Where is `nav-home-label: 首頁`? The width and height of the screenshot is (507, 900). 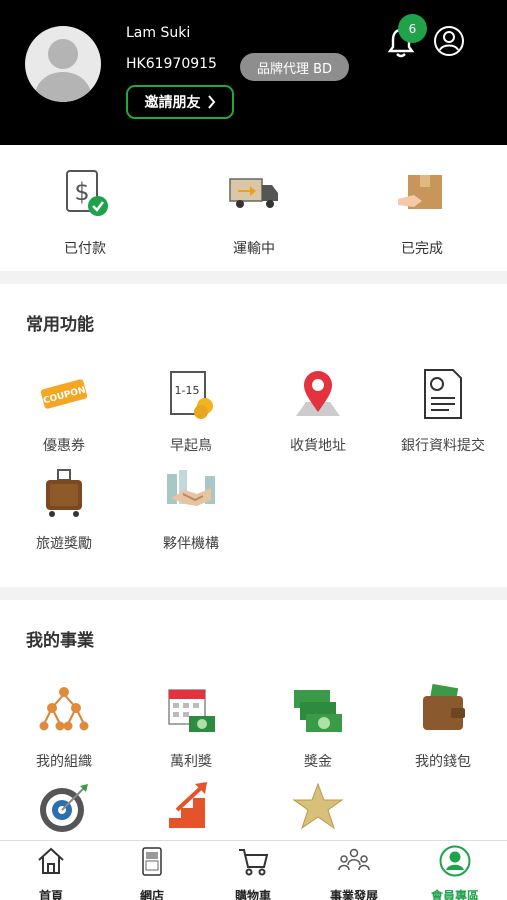 nav-home-label: 首頁 is located at coordinates (50, 894).